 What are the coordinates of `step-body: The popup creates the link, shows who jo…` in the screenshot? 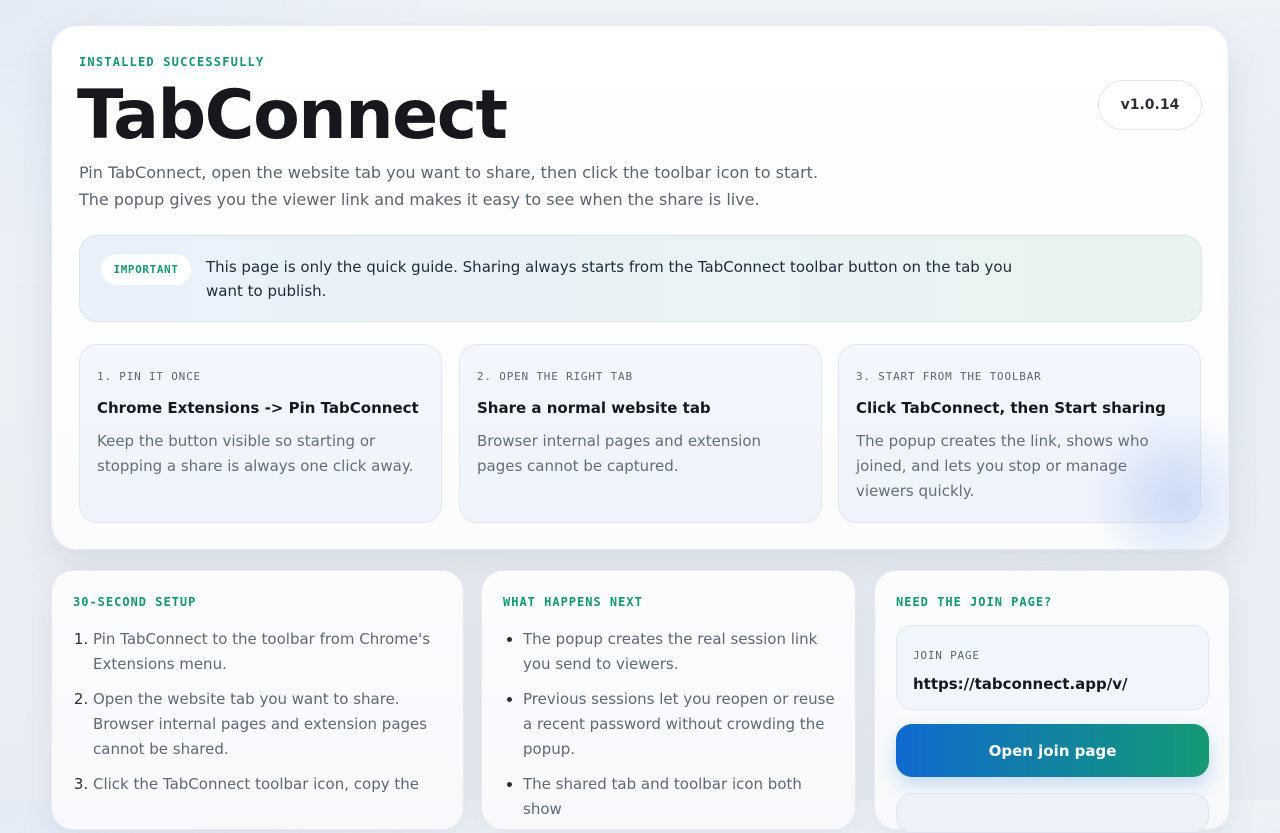 It's located at (1002, 466).